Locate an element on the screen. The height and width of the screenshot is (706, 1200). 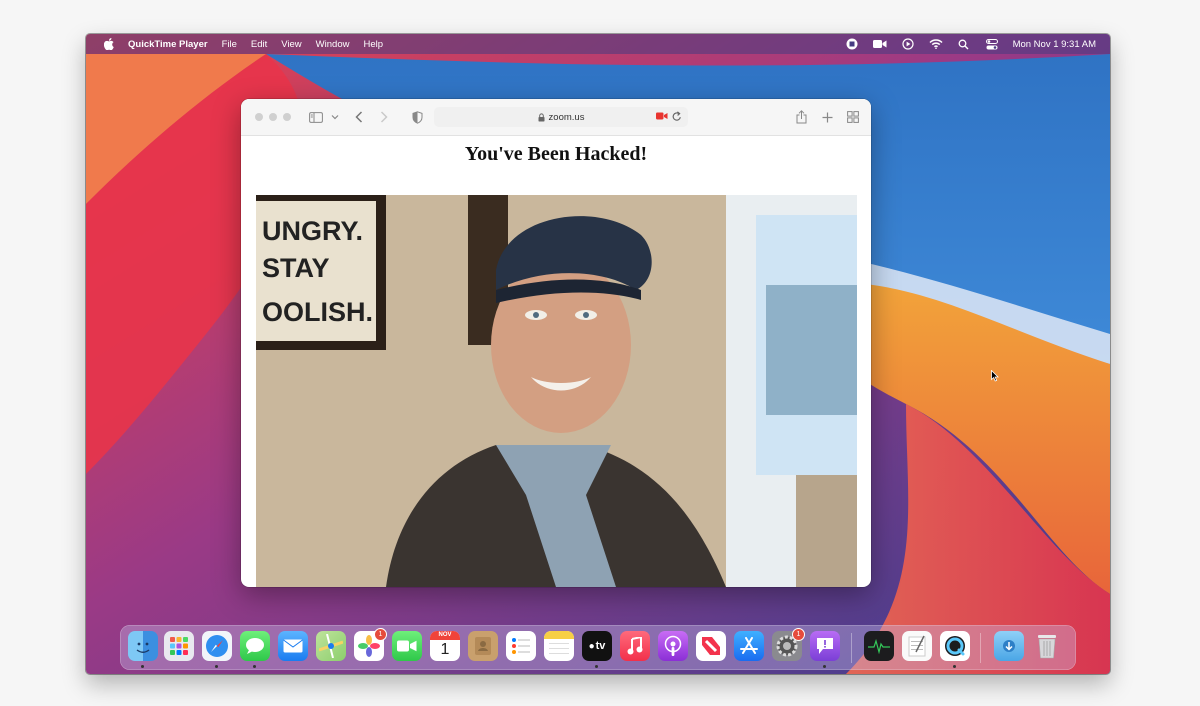
reminders-icon is located at coordinates (521, 646).